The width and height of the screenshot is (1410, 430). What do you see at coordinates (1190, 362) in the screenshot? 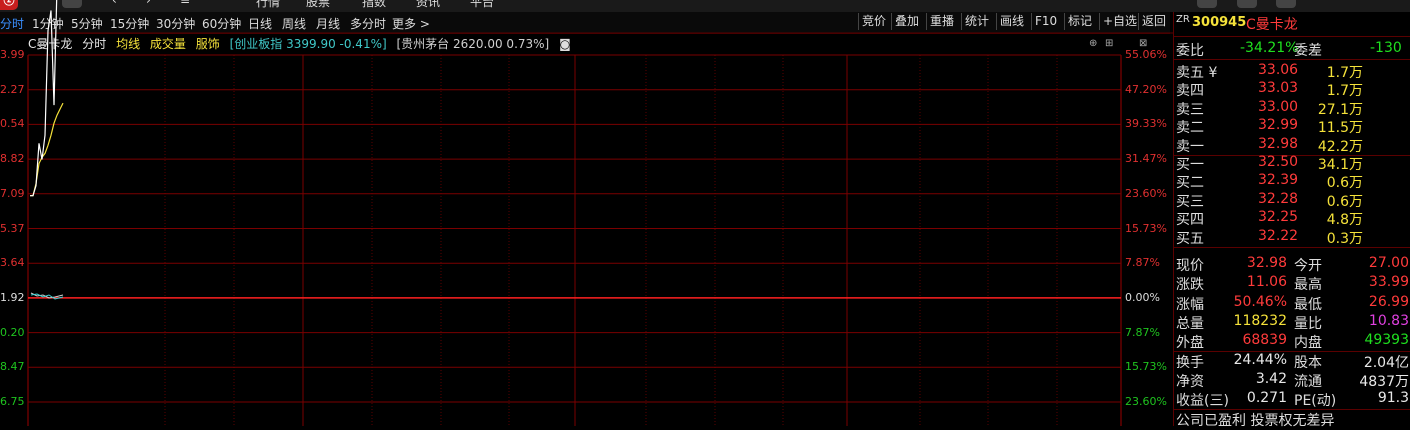
I see `stat-label: 换手` at bounding box center [1190, 362].